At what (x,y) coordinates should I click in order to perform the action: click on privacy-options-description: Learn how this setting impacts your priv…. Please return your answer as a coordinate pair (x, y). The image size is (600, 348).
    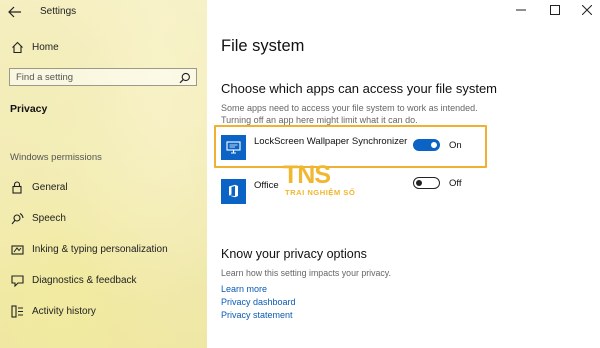
    Looking at the image, I should click on (306, 273).